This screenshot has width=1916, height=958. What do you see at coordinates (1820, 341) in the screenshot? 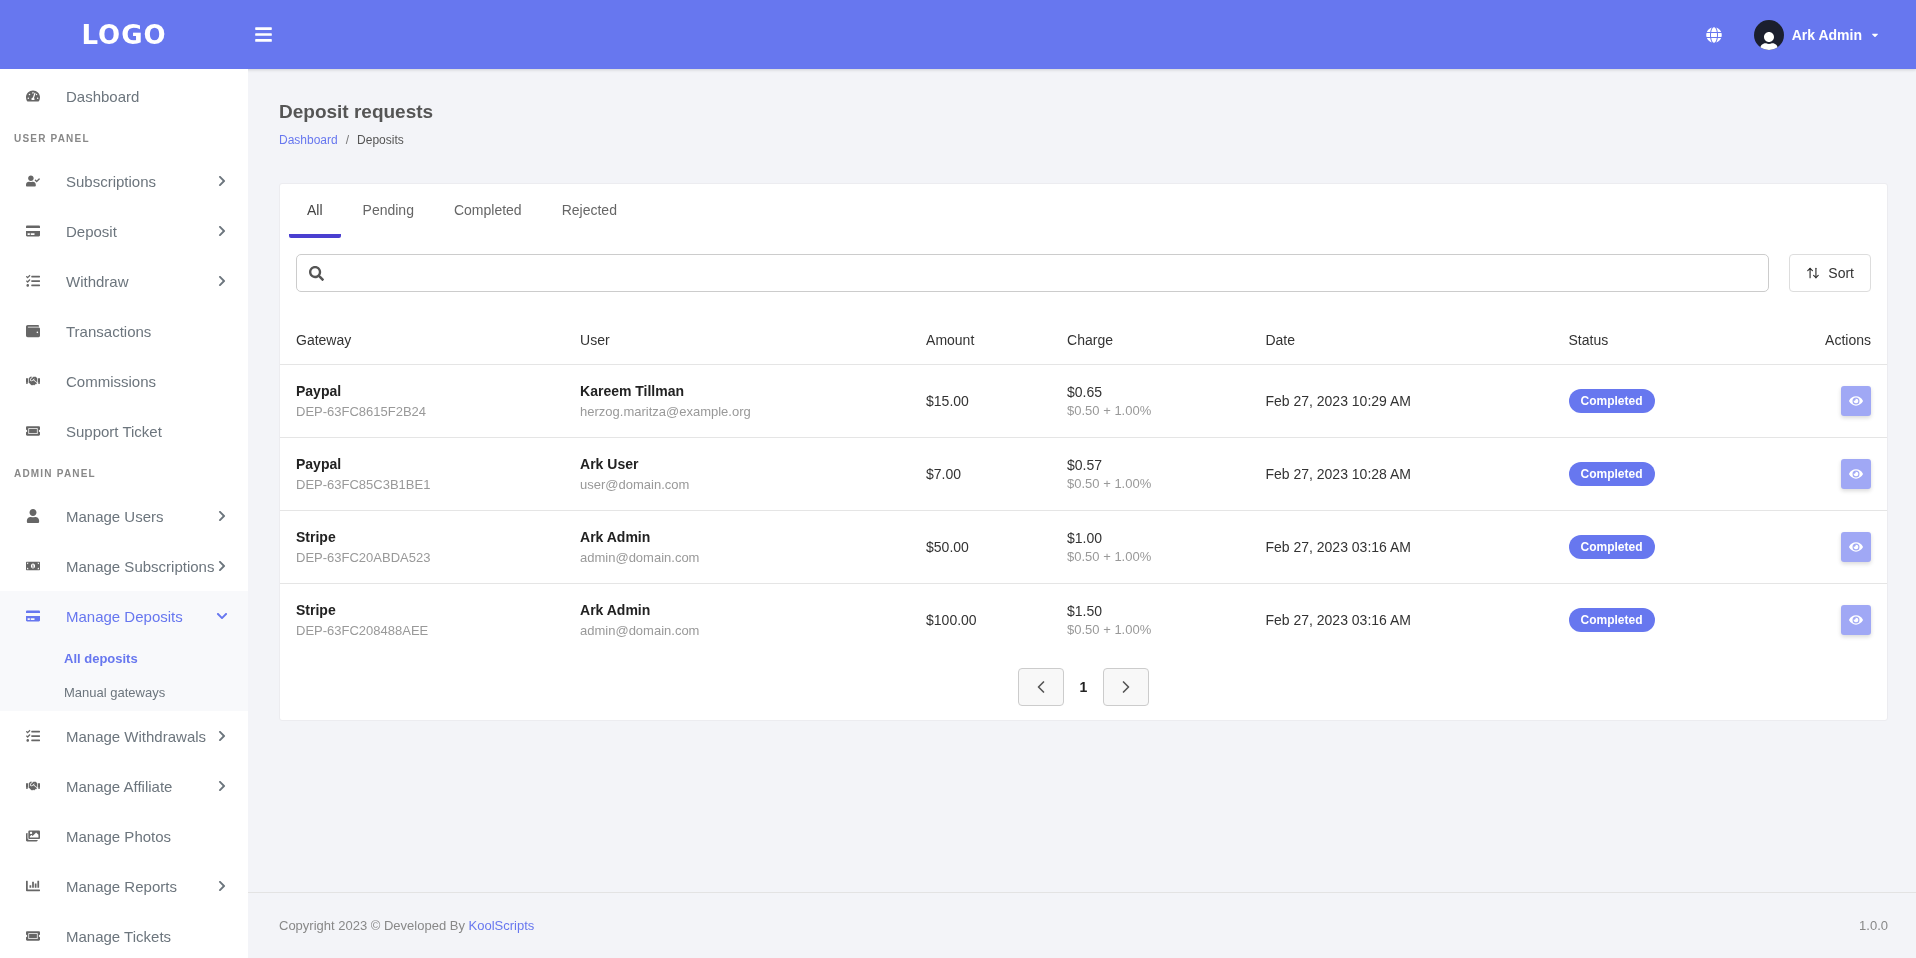
I see `column-header: Actions` at bounding box center [1820, 341].